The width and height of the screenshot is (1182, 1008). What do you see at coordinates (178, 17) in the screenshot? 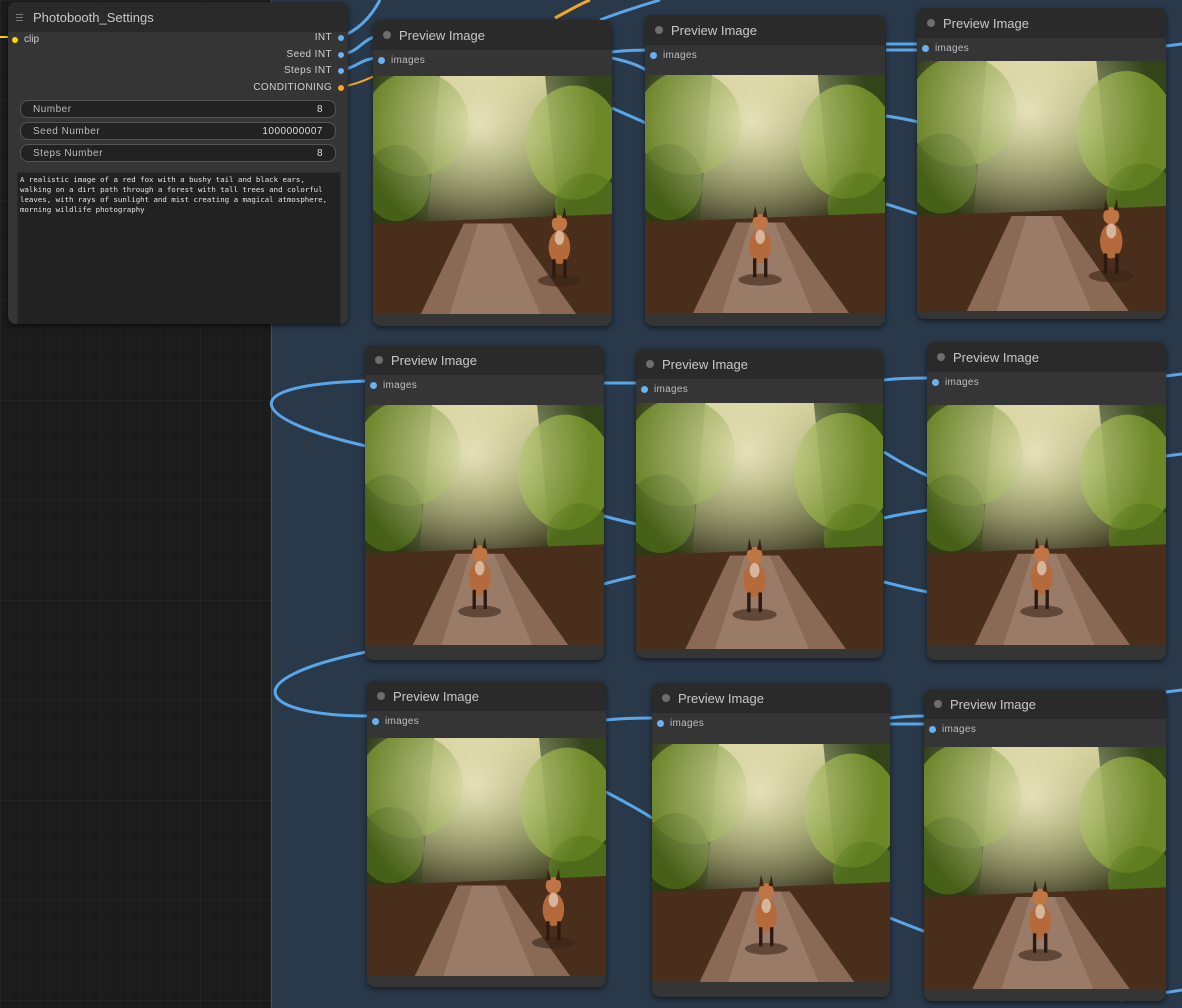
I see `settings-node-title-bar: Photobooth_Settings` at bounding box center [178, 17].